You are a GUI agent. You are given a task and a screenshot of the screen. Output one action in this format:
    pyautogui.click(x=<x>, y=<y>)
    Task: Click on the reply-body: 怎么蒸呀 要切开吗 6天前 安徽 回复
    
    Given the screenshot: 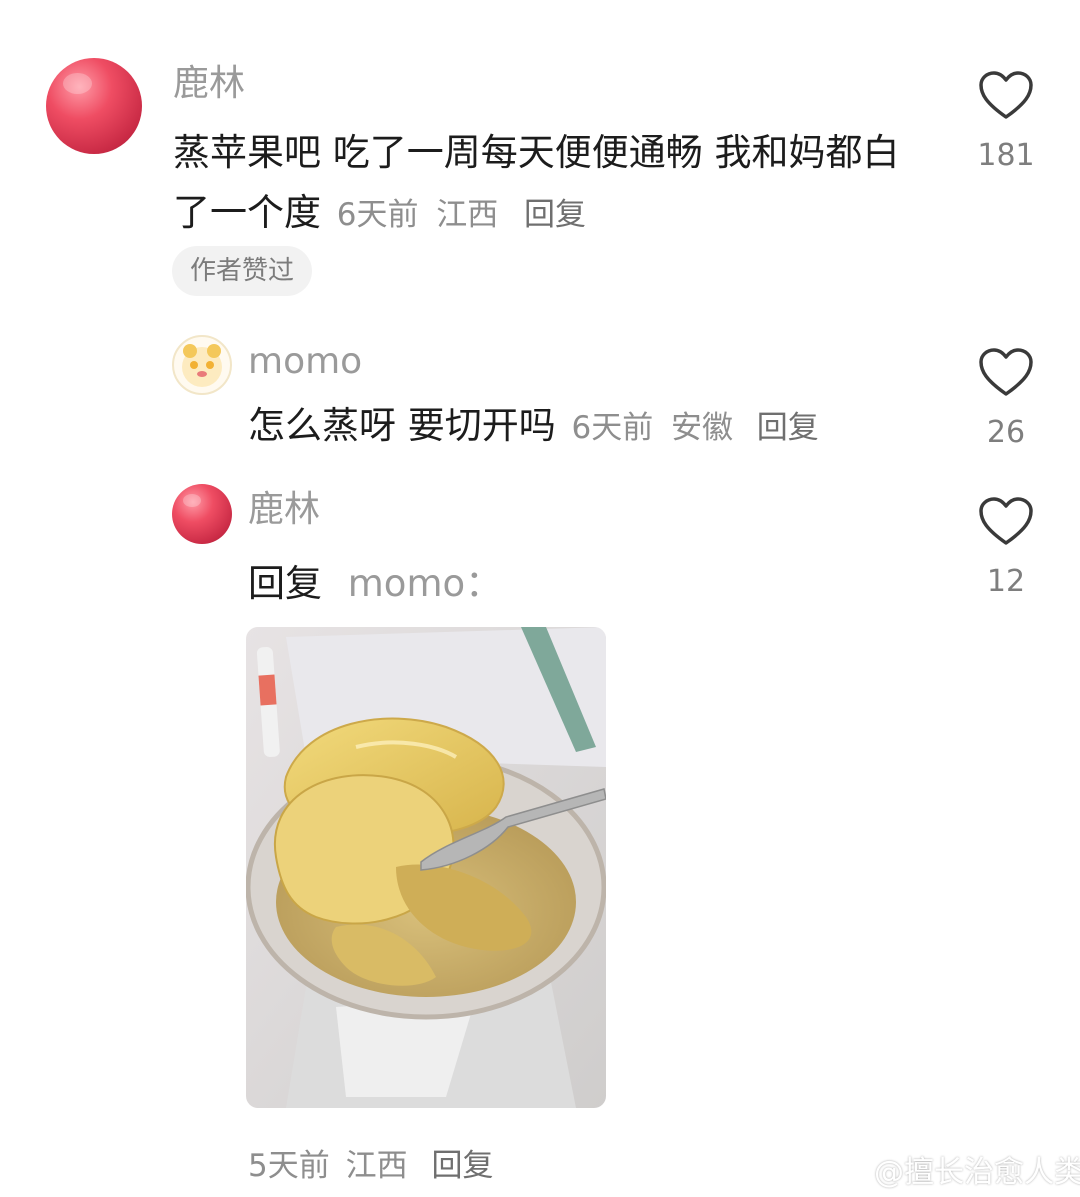 What is the action you would take?
    pyautogui.click(x=588, y=427)
    